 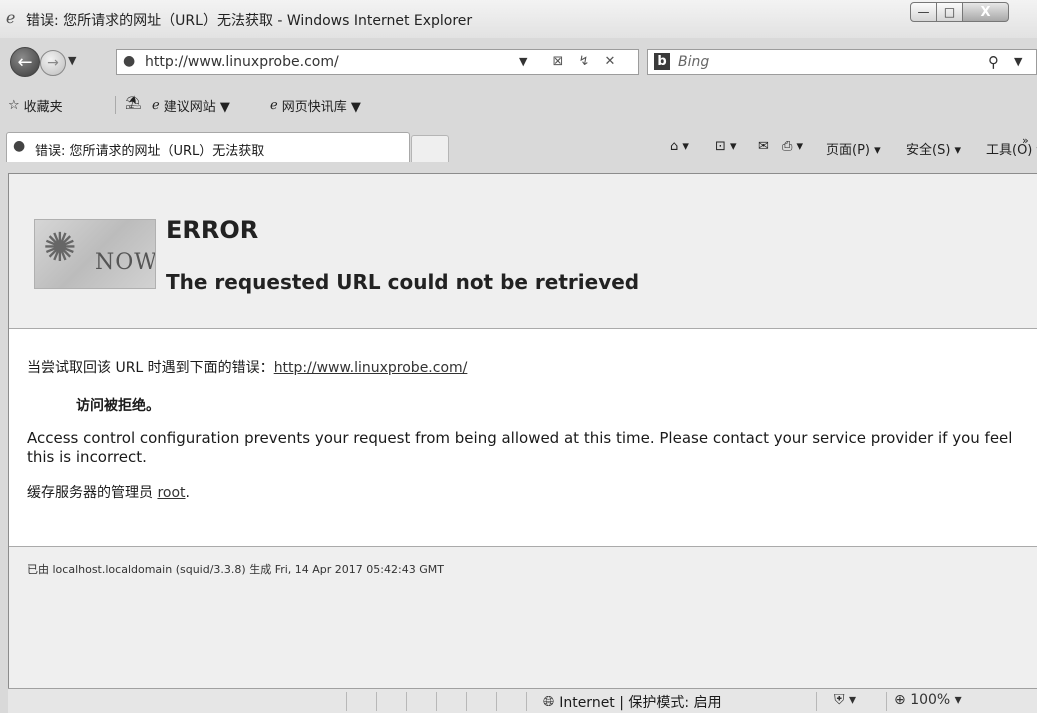 I want to click on ie-logo-icon: ℯ, so click(x=11, y=17).